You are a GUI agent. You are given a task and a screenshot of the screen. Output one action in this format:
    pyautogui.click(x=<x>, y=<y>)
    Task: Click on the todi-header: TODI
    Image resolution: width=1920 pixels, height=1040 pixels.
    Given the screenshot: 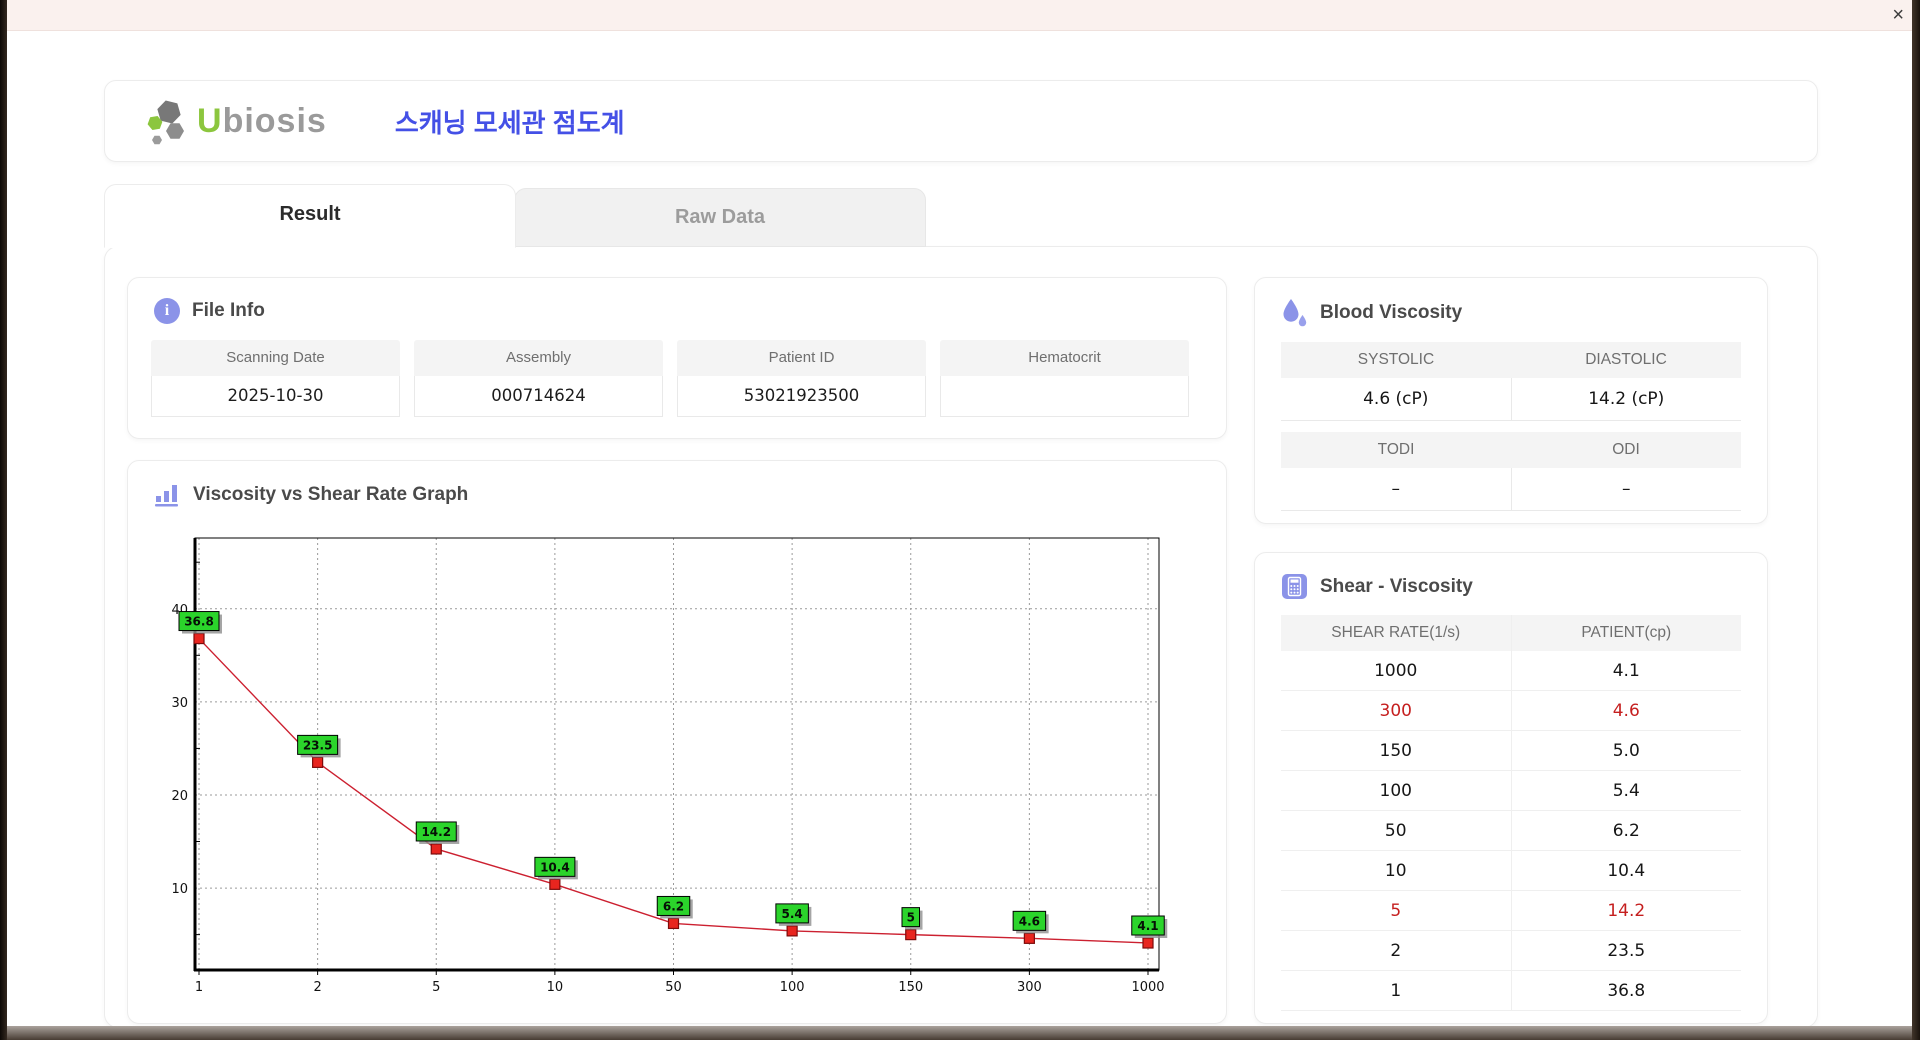 What is the action you would take?
    pyautogui.click(x=1396, y=450)
    